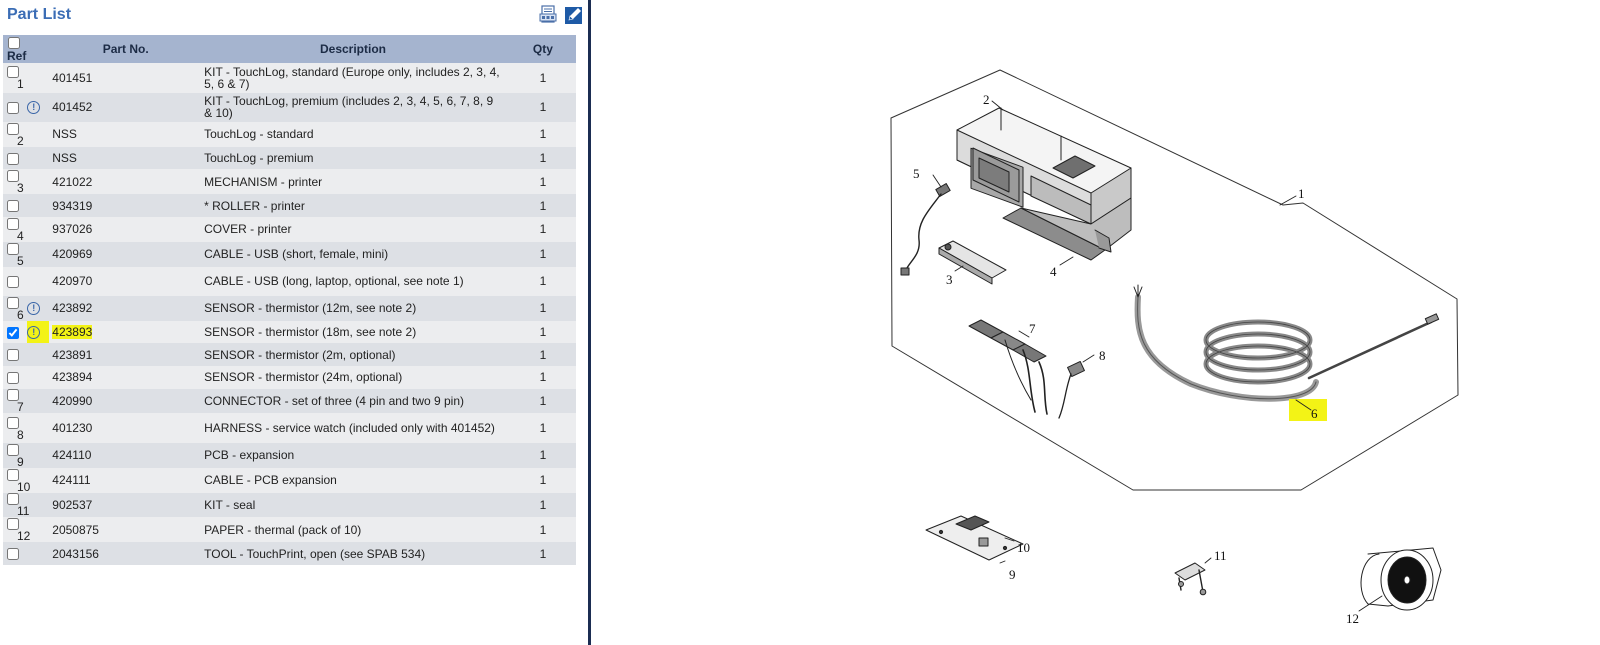  What do you see at coordinates (354, 505) in the screenshot?
I see `row-description: KIT - seal` at bounding box center [354, 505].